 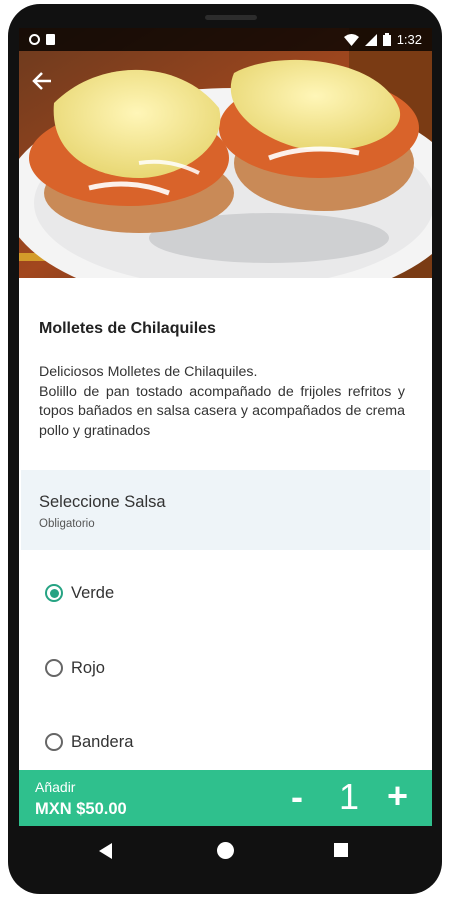 I want to click on sauce-section-title: Seleccione Salsa, so click(x=102, y=502).